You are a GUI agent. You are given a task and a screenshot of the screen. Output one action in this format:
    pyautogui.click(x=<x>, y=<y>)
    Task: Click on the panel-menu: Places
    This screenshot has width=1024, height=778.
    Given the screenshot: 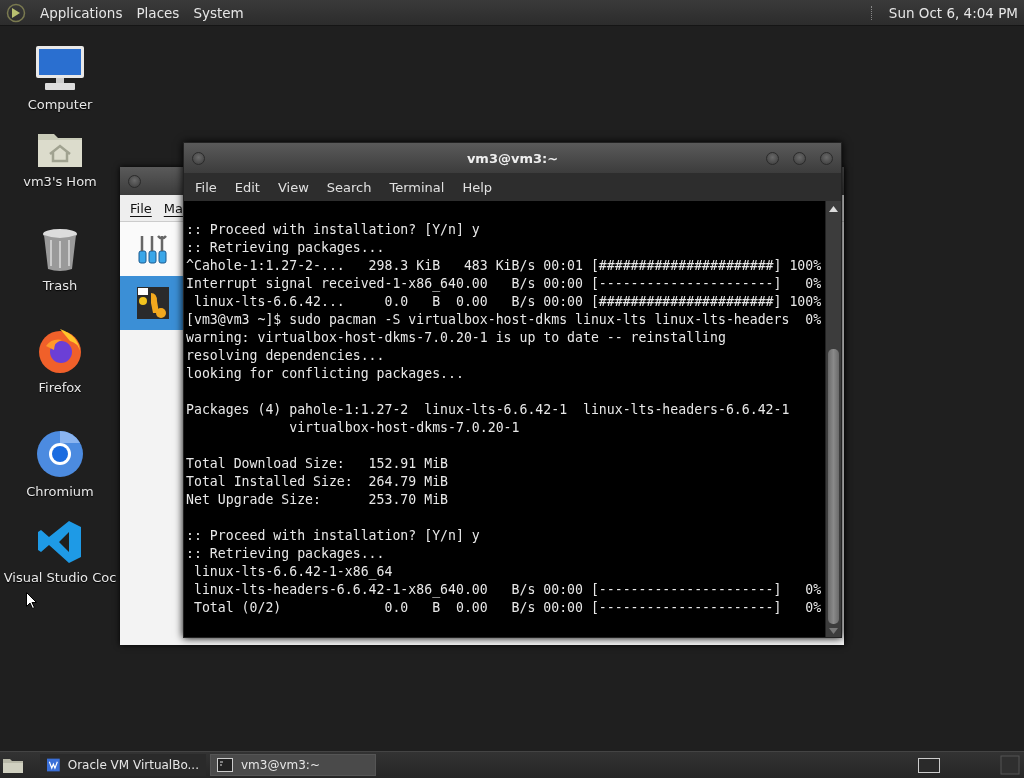 What is the action you would take?
    pyautogui.click(x=158, y=12)
    